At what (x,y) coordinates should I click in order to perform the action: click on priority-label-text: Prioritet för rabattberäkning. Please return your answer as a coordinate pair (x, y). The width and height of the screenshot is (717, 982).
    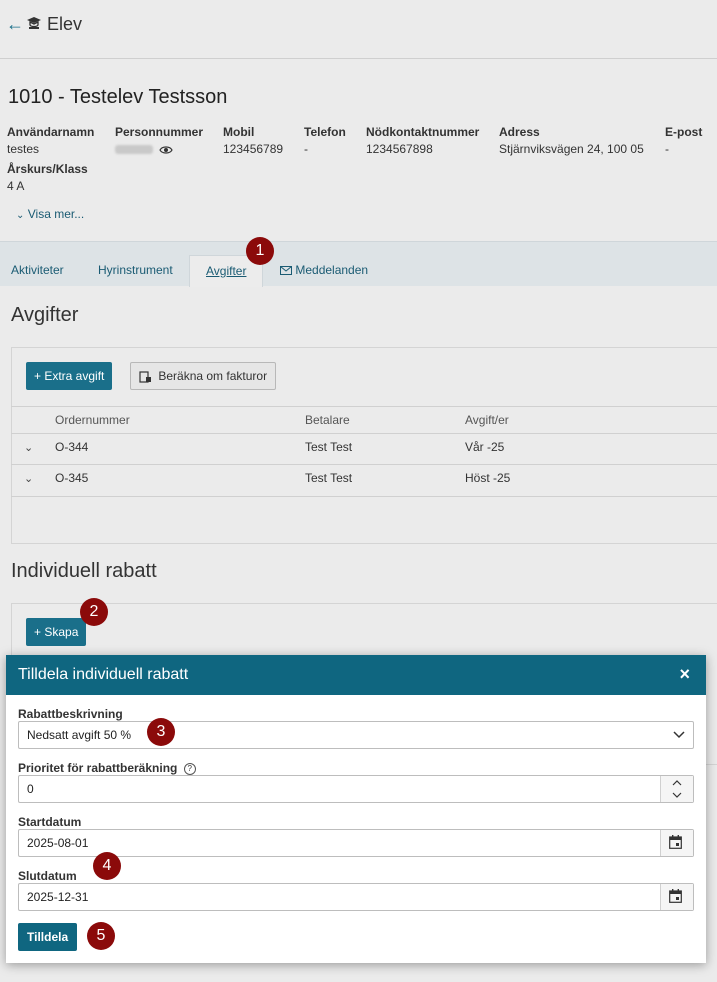
    Looking at the image, I should click on (98, 768).